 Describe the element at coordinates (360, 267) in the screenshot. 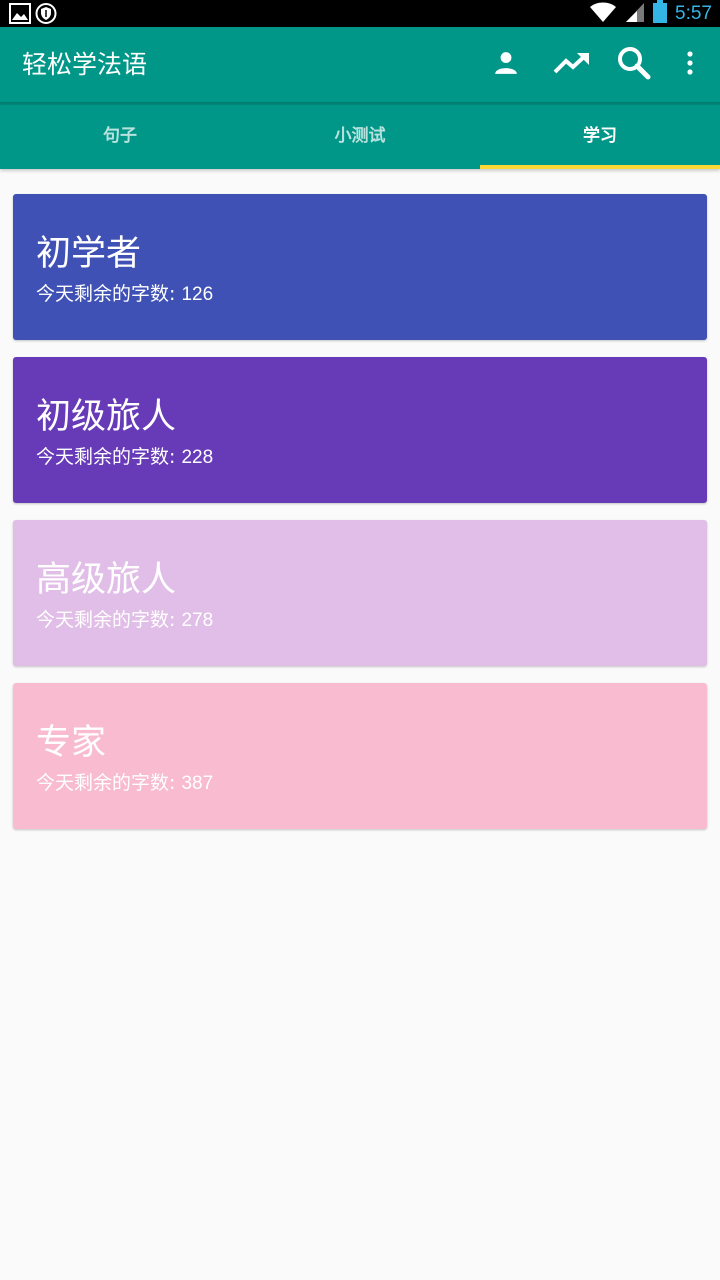

I see `level-card-beginner: 初学者 今天剩余的字数: 126` at that location.